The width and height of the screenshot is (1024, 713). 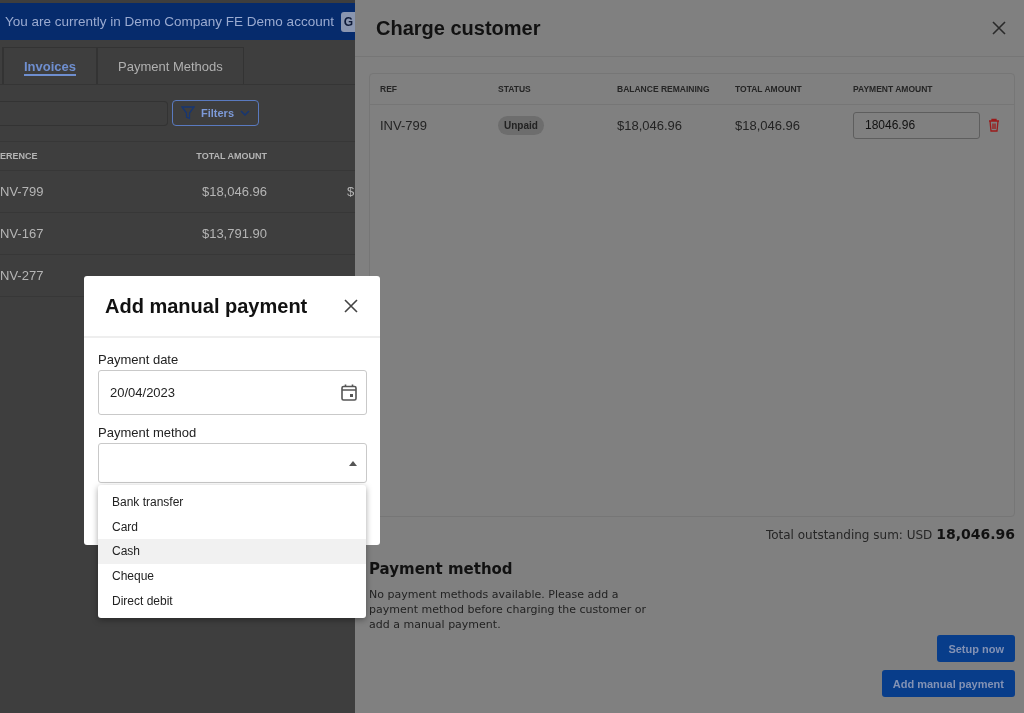 I want to click on table-cell-text: NV-799, so click(x=22, y=191).